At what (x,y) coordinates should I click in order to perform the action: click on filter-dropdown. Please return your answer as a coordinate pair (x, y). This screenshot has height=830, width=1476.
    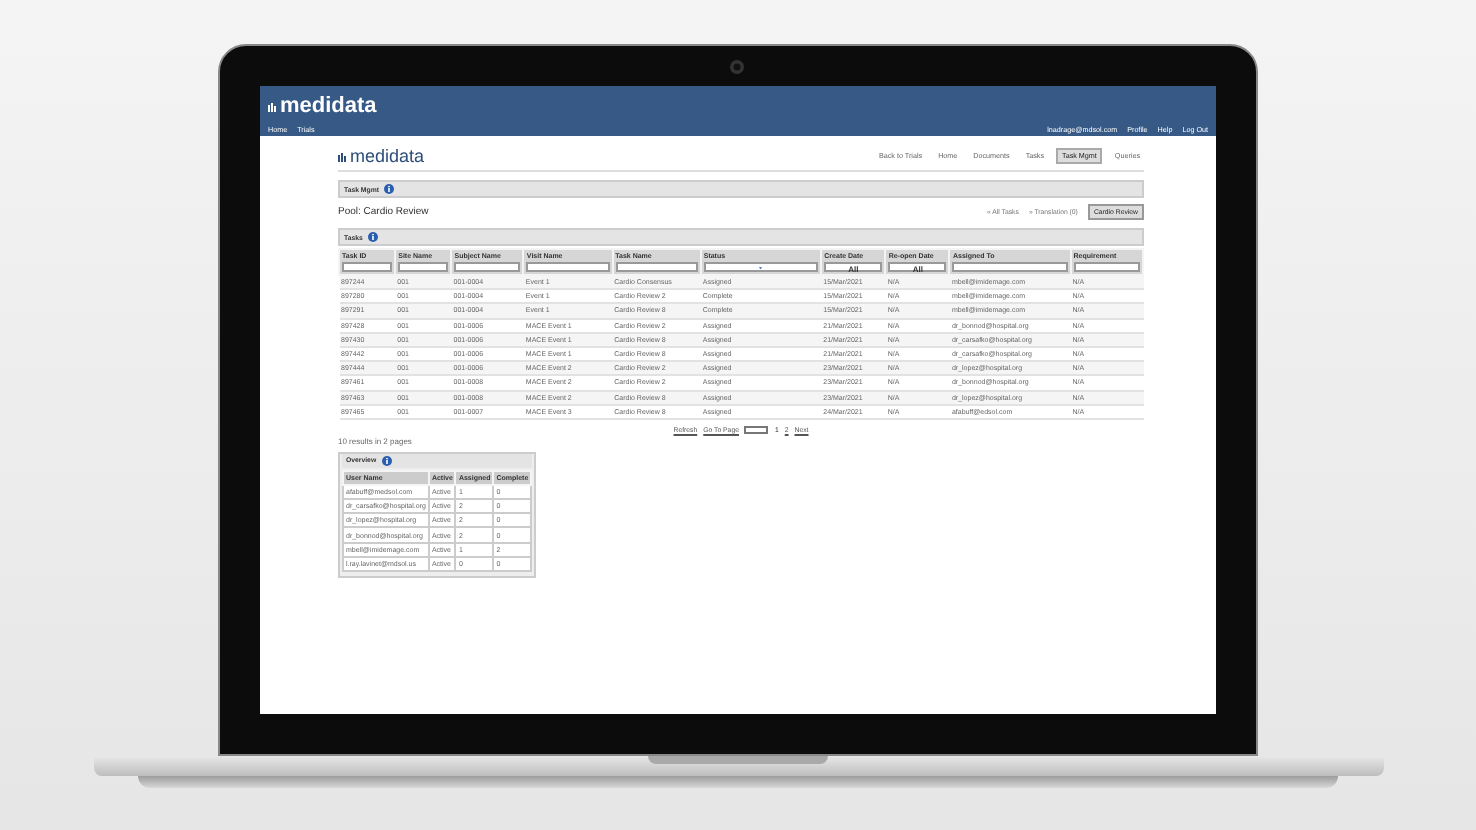
    Looking at the image, I should click on (761, 267).